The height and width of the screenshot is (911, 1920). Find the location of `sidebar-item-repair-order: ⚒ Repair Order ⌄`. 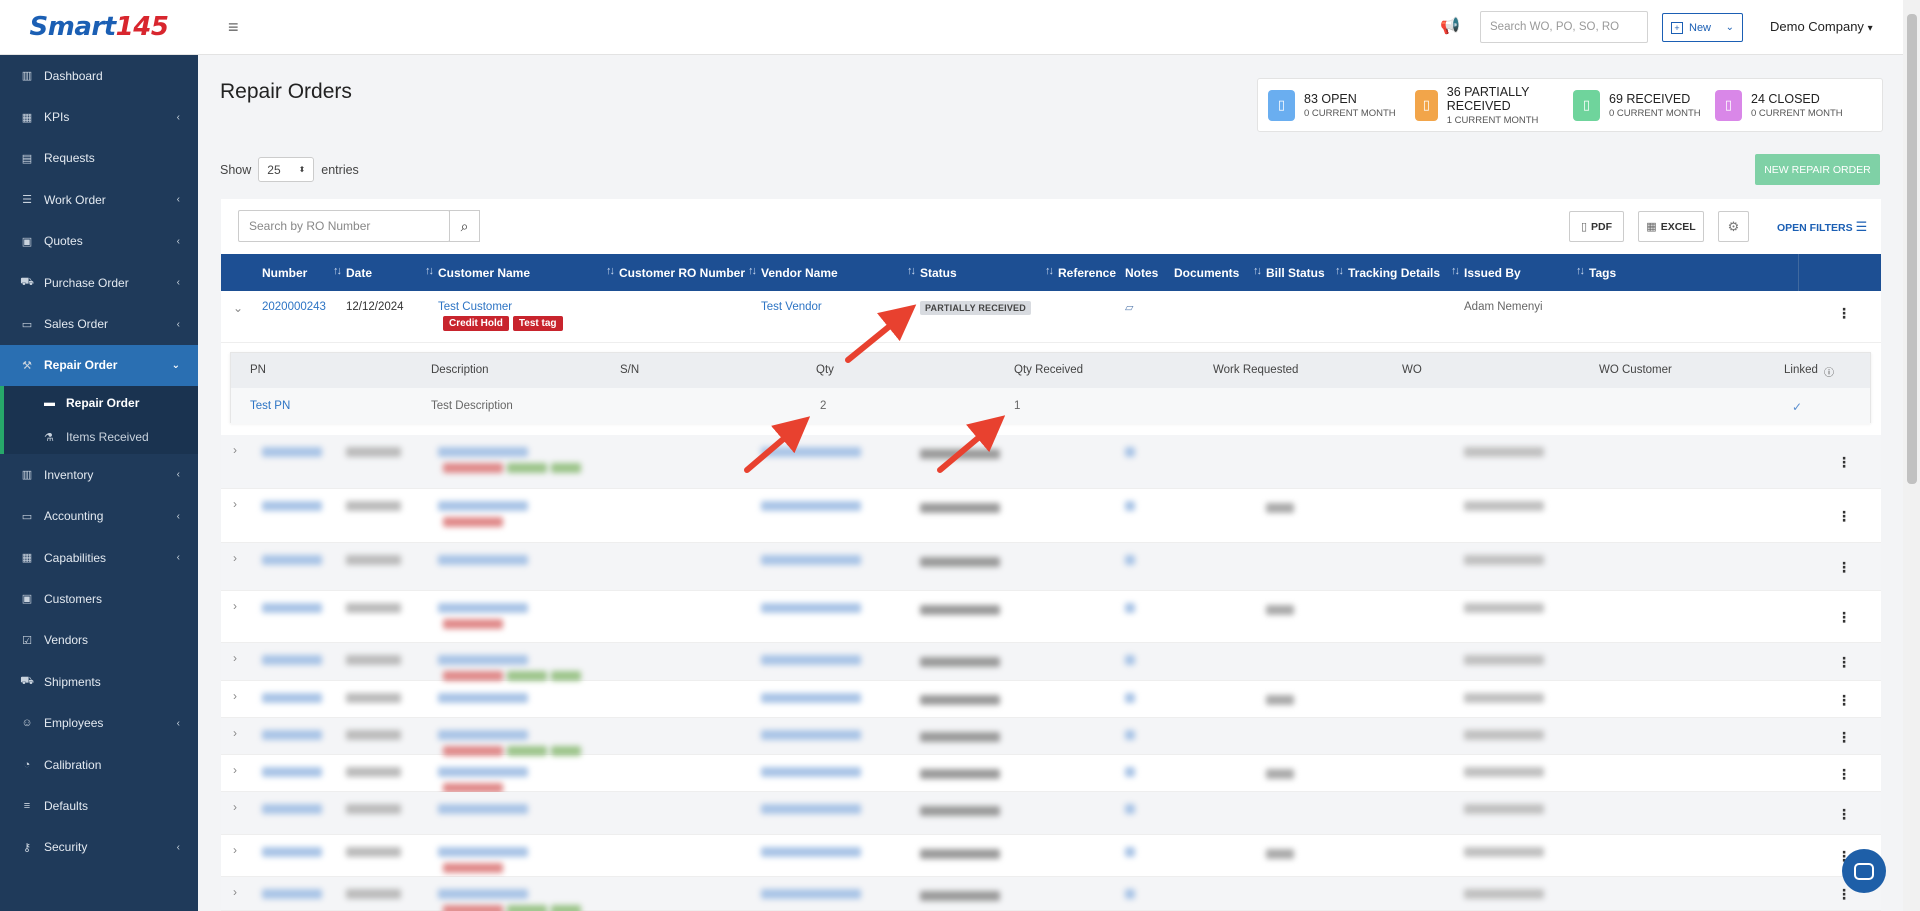

sidebar-item-repair-order: ⚒ Repair Order ⌄ is located at coordinates (99, 365).